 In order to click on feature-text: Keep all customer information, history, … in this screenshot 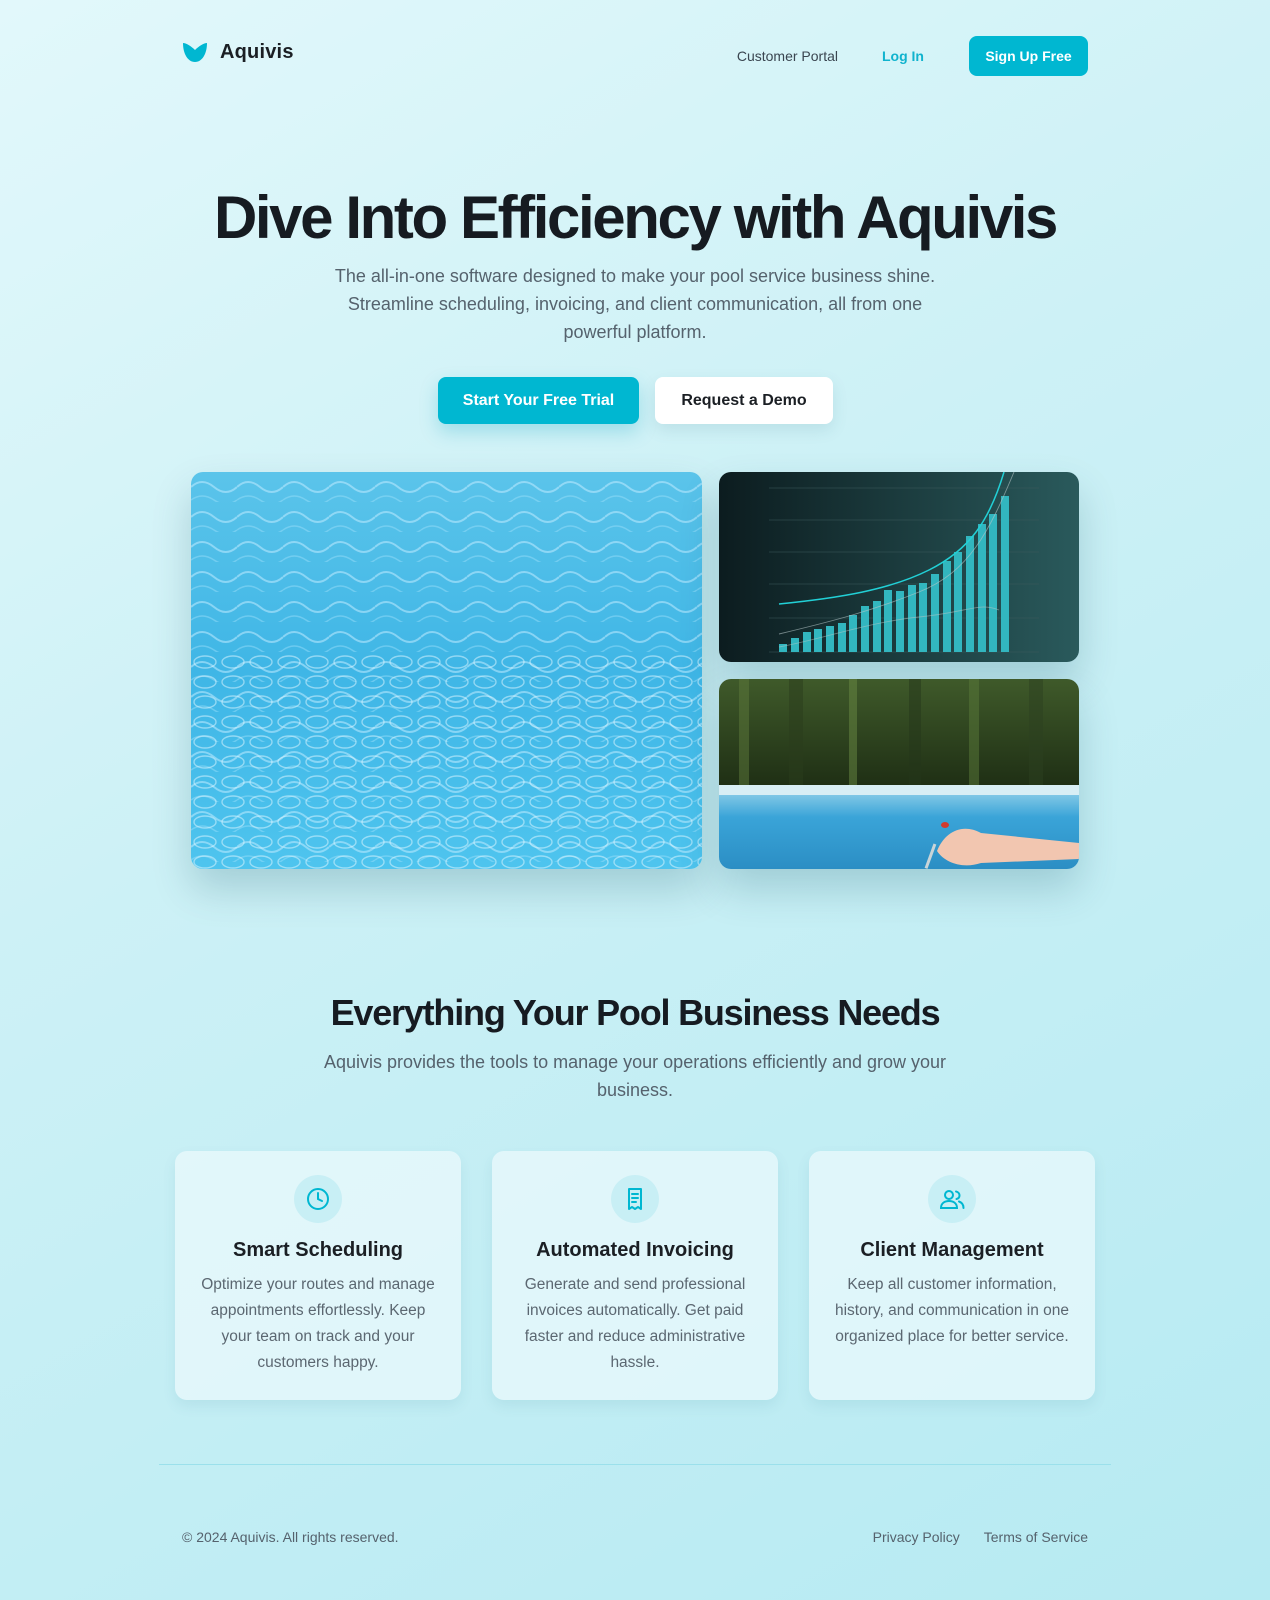, I will do `click(952, 1310)`.